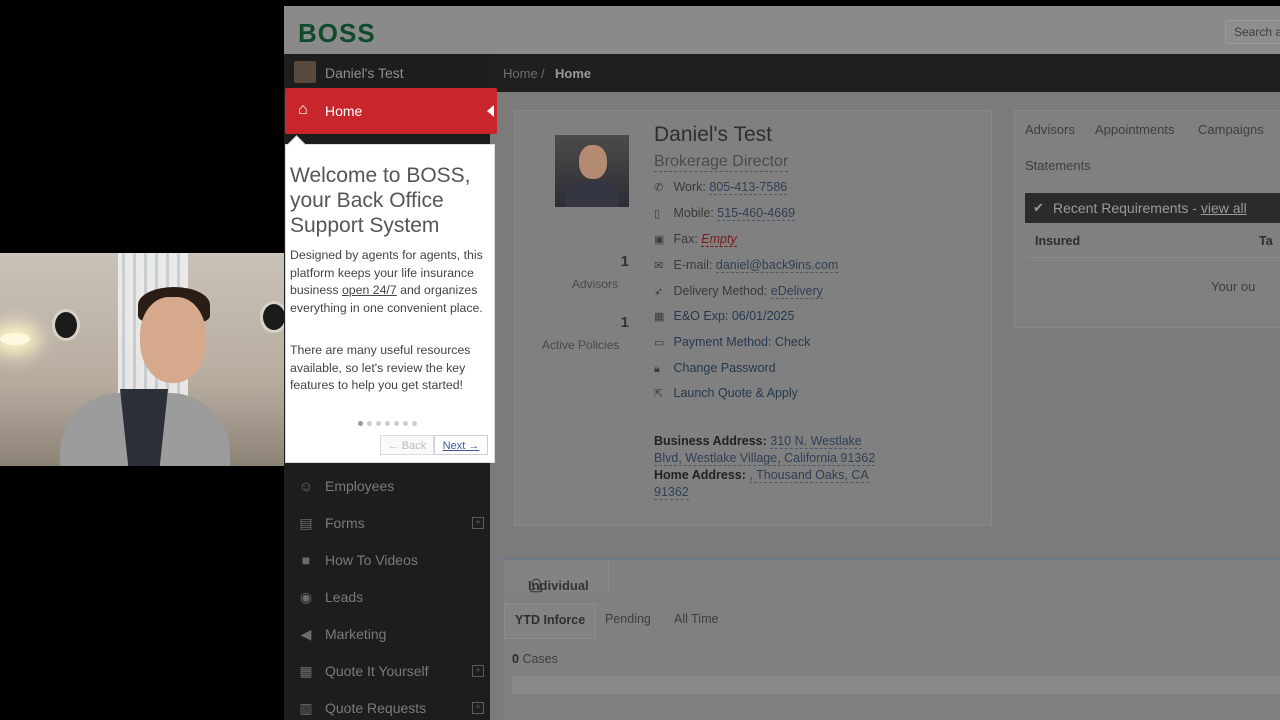  I want to click on tab-pending: Pending, so click(628, 619).